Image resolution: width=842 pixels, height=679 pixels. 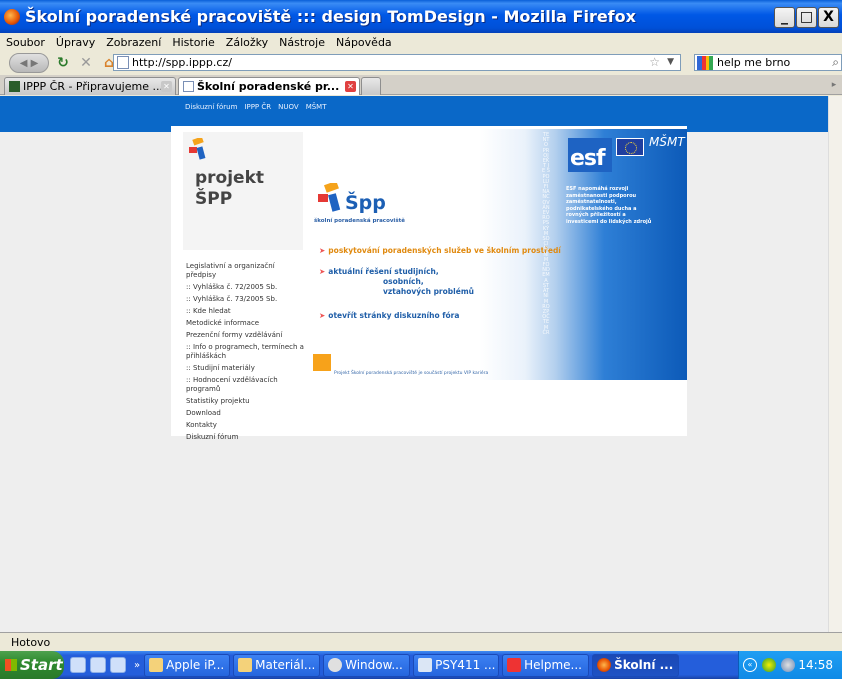 What do you see at coordinates (75, 42) in the screenshot?
I see `menu-upravy: Úpravy` at bounding box center [75, 42].